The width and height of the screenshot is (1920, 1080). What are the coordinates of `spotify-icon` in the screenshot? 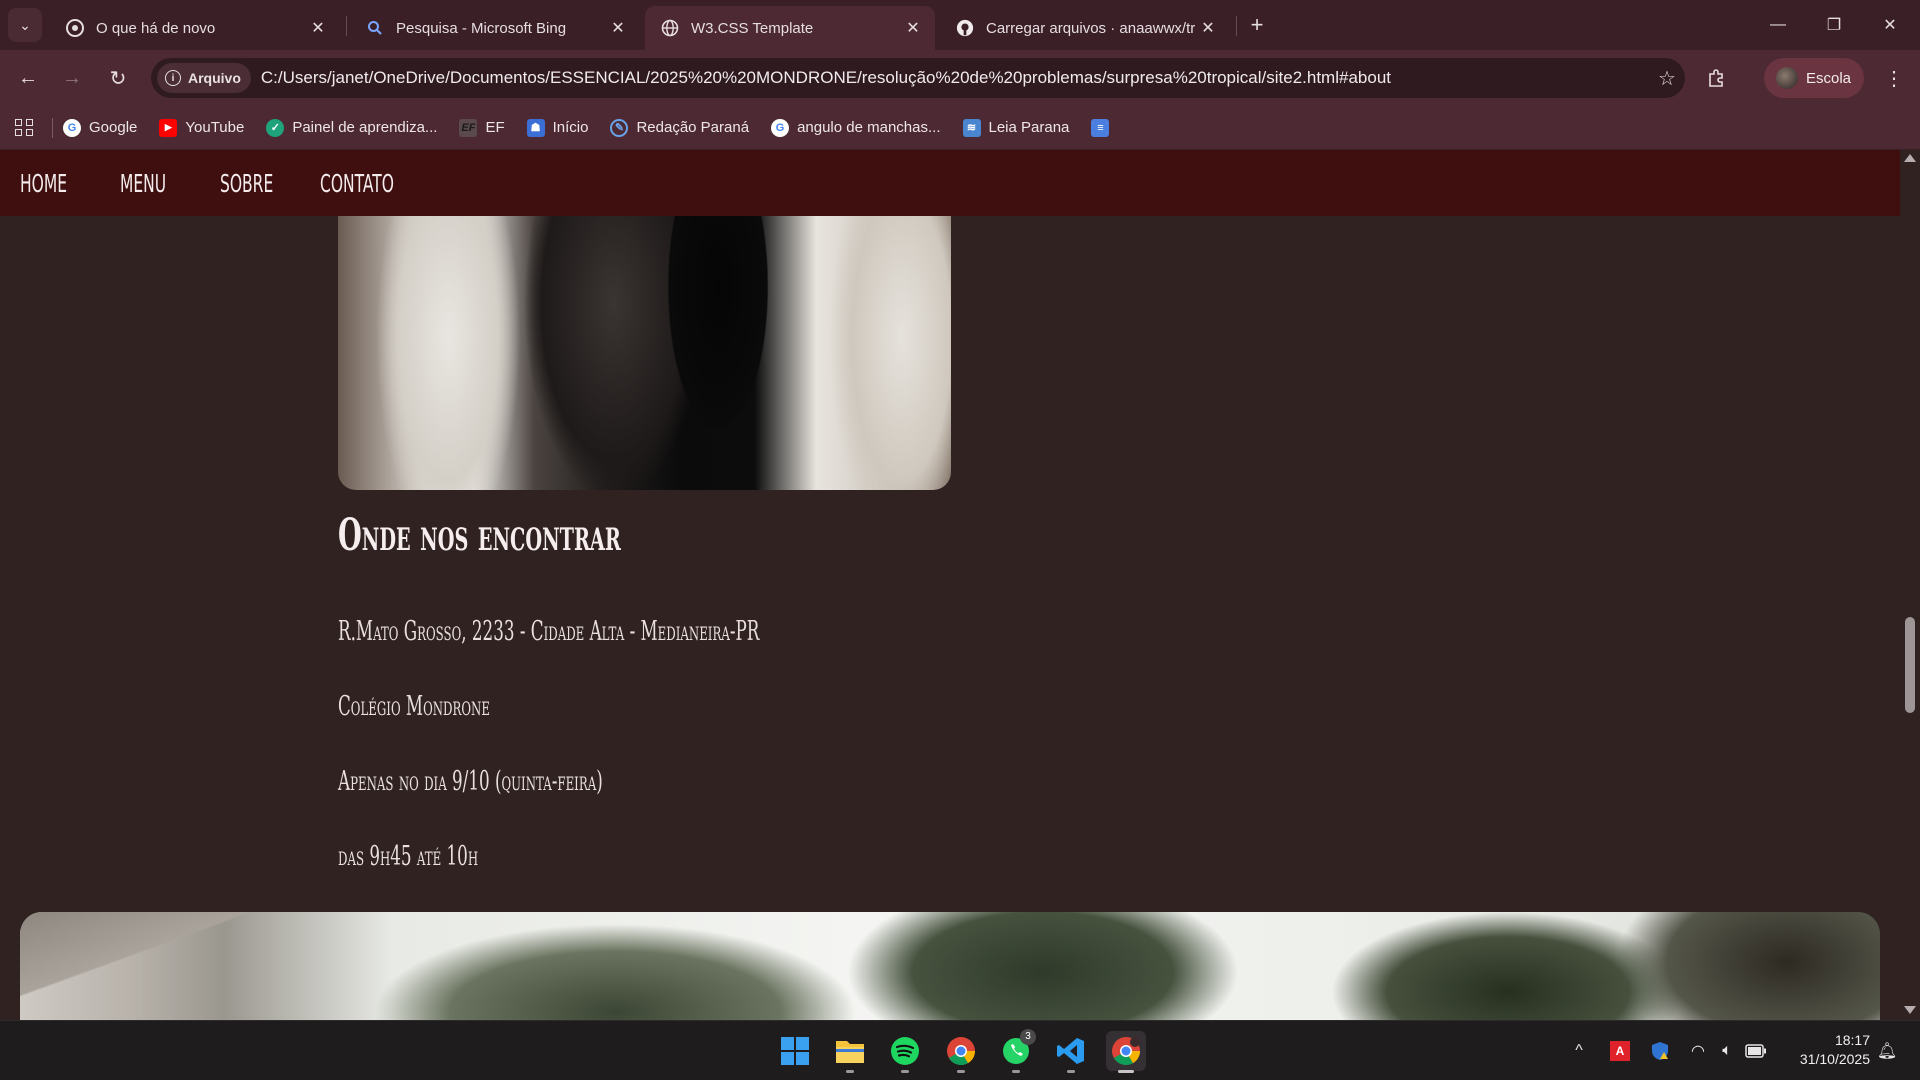 It's located at (905, 1051).